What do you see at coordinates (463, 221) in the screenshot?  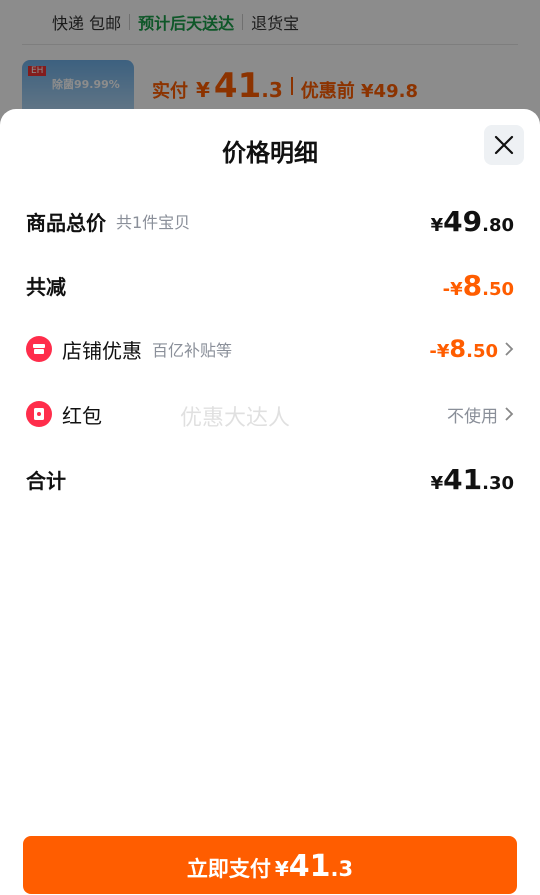 I see `amount-int: 49` at bounding box center [463, 221].